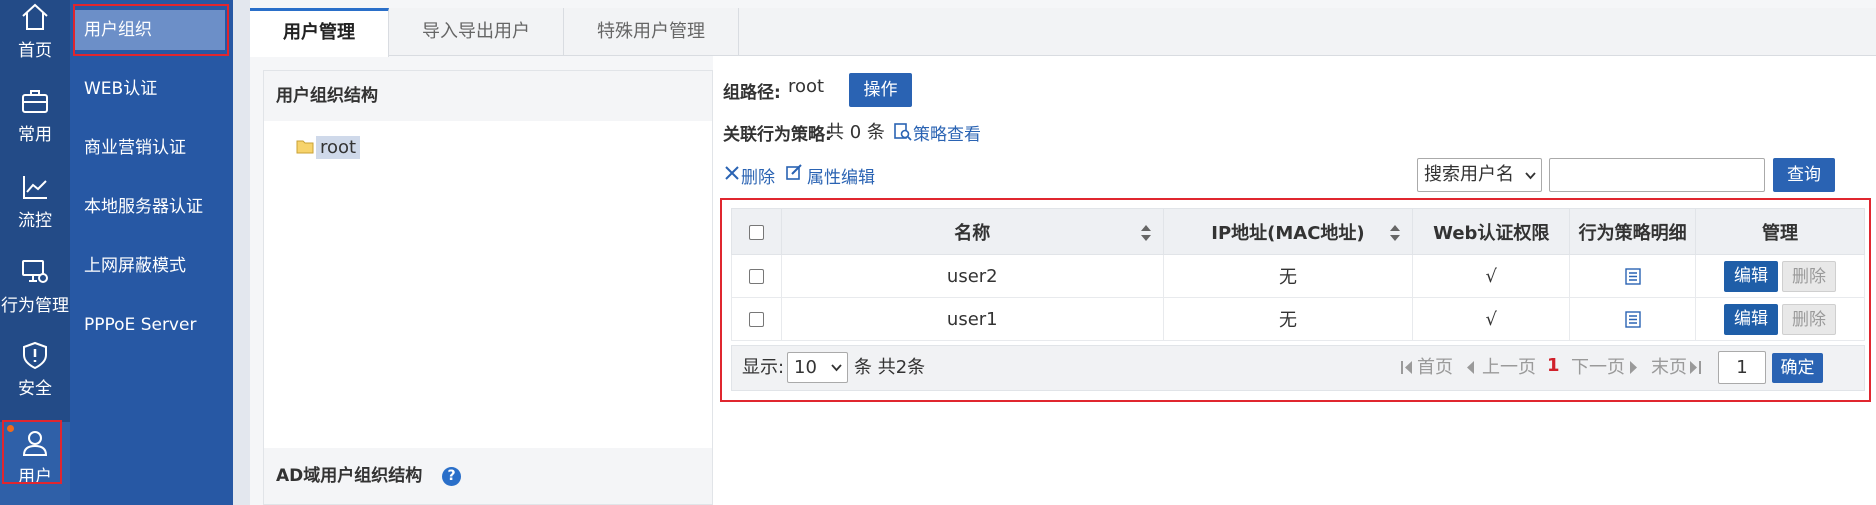 The height and width of the screenshot is (505, 1876). Describe the element at coordinates (1406, 367) in the screenshot. I see `first-page-icon` at that location.